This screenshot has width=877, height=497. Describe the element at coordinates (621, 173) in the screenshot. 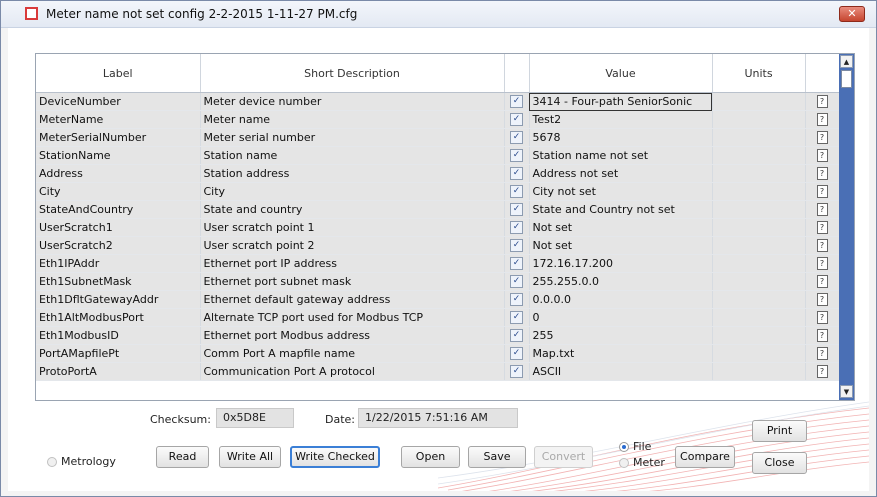

I see `row-value: Address not set` at that location.